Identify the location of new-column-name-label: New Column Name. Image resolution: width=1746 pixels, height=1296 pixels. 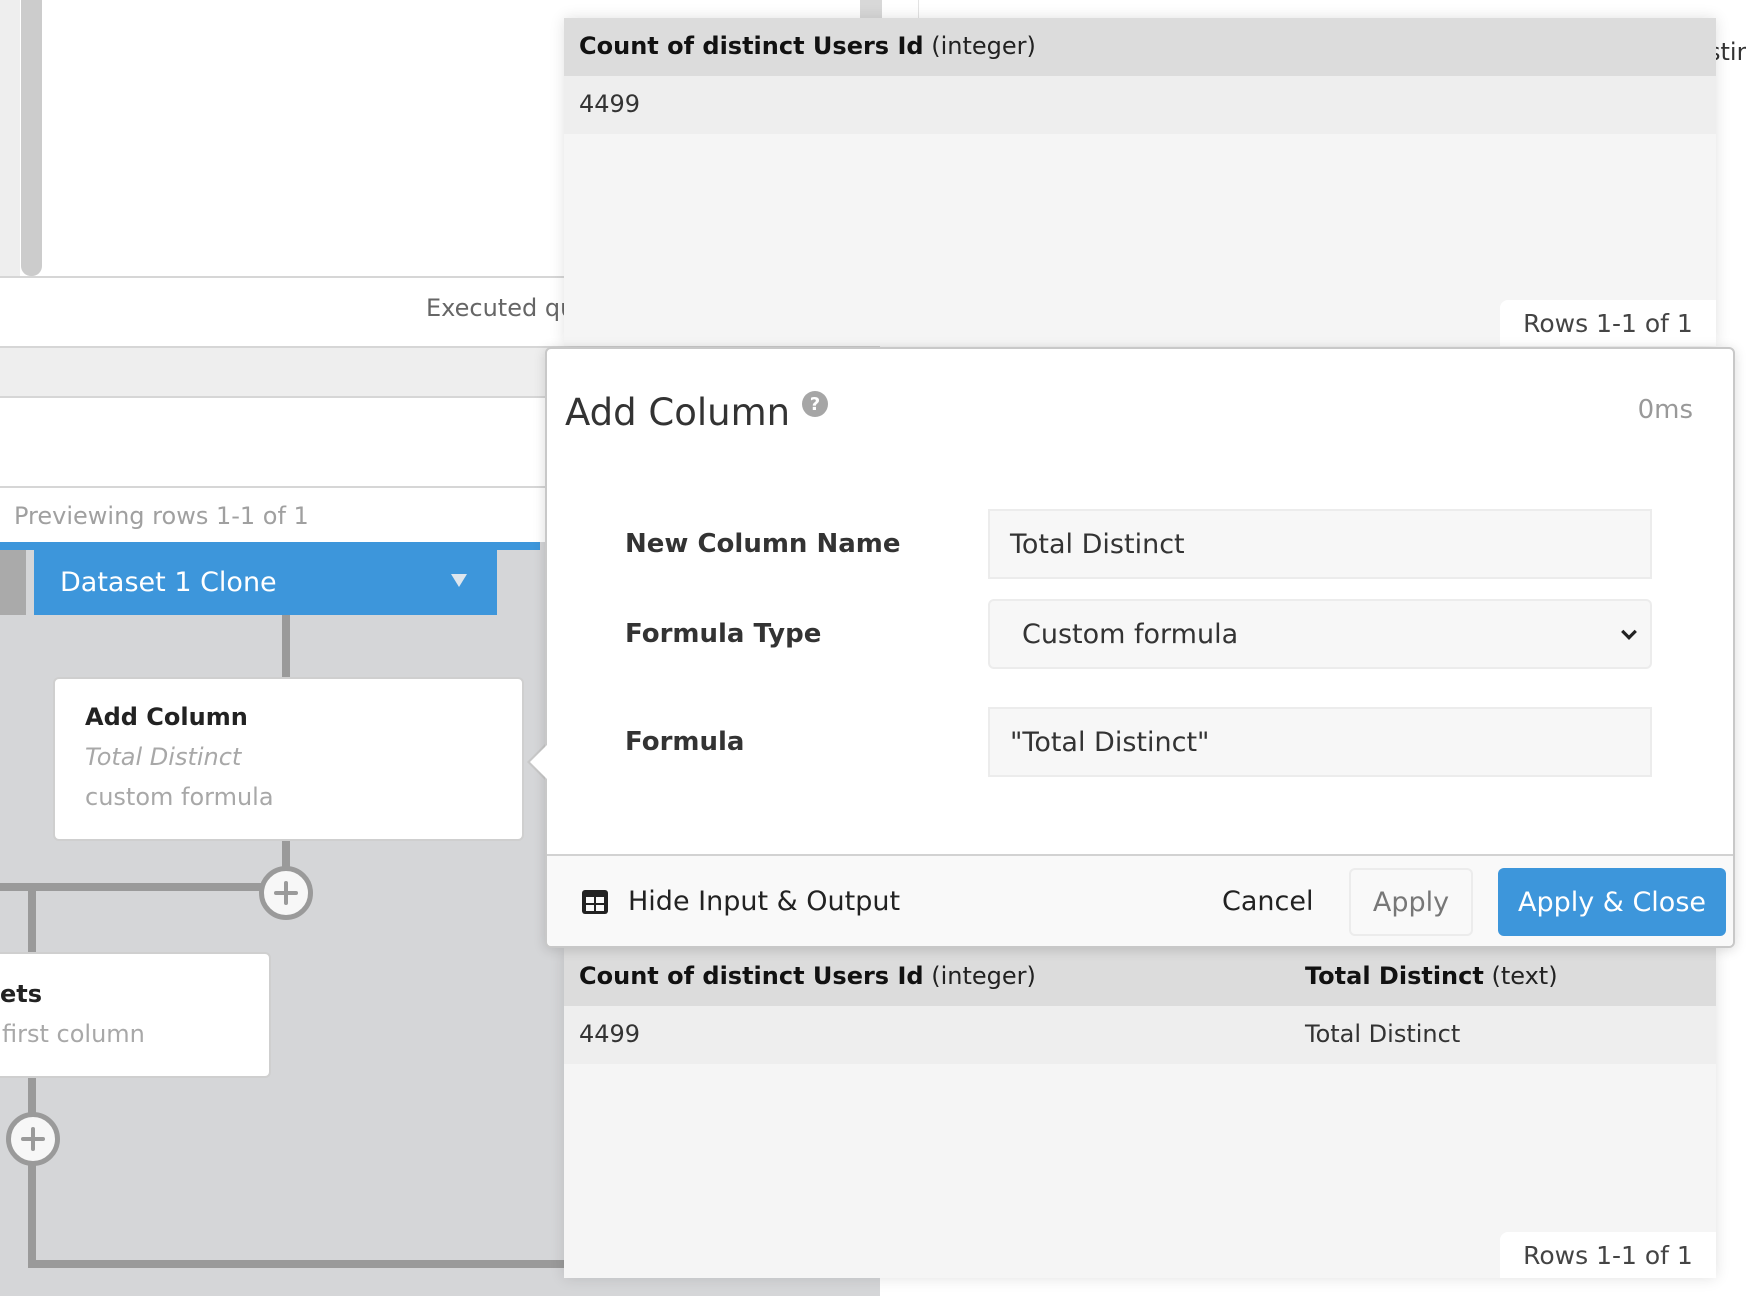
(763, 544).